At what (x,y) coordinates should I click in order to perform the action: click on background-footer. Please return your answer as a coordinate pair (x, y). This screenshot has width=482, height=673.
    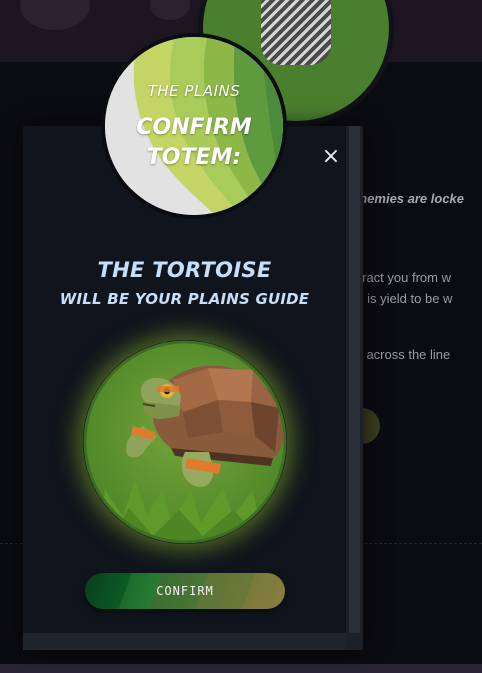
    Looking at the image, I should click on (241, 668).